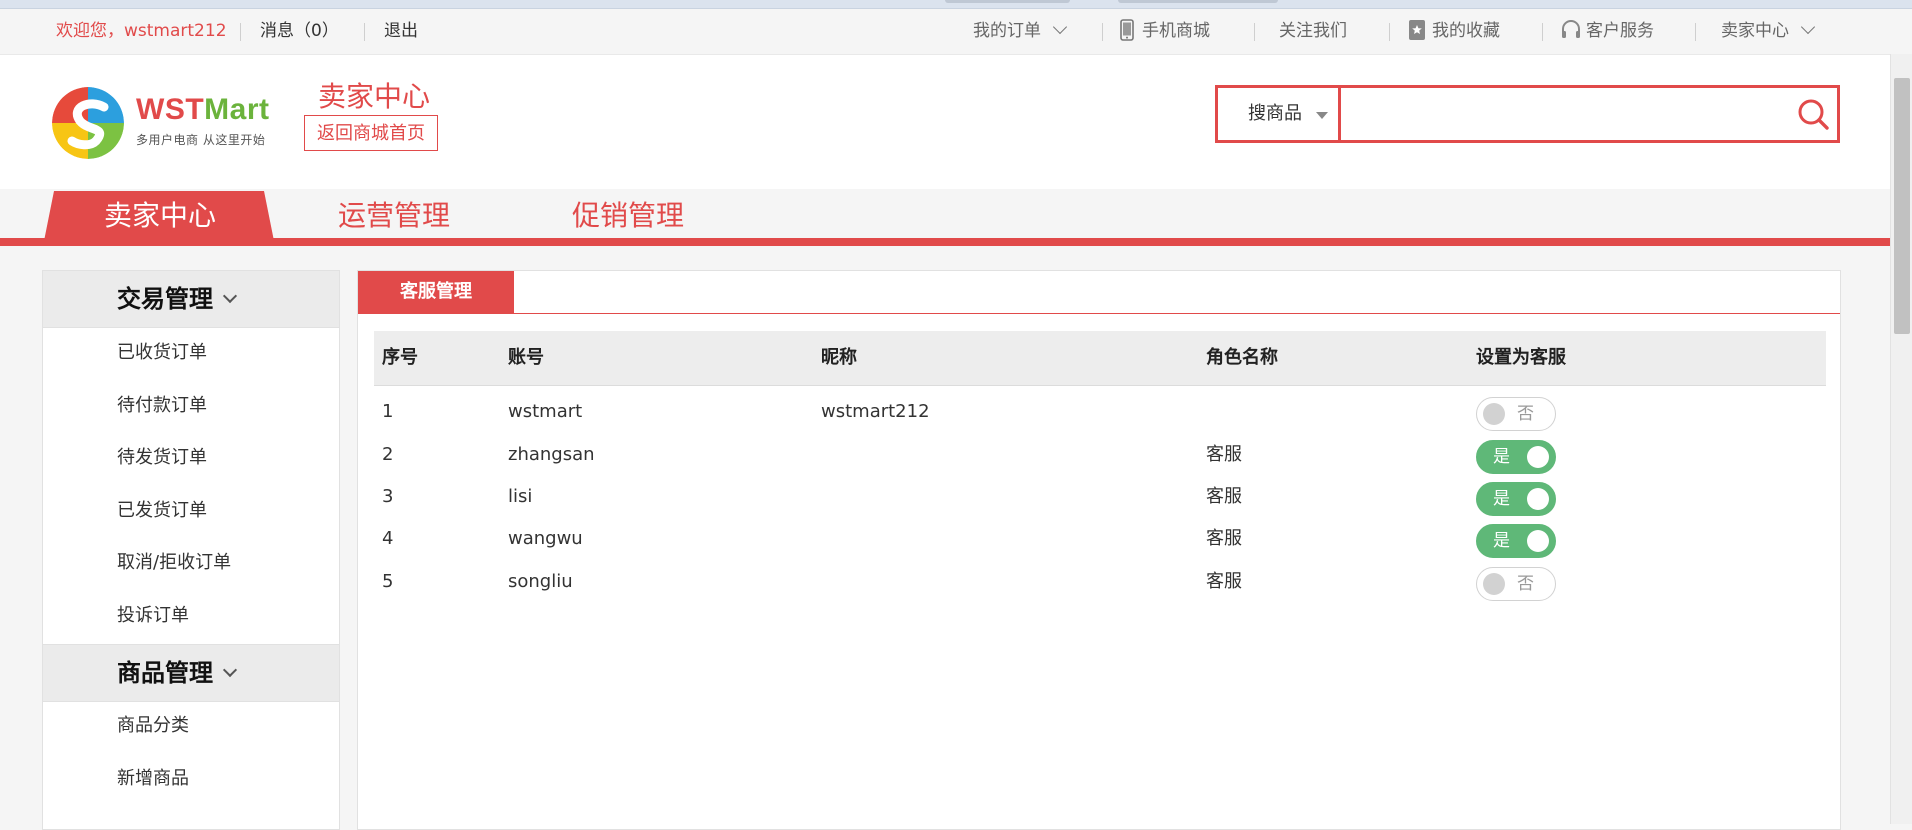 This screenshot has height=830, width=1912. What do you see at coordinates (88, 123) in the screenshot?
I see `logo-mark` at bounding box center [88, 123].